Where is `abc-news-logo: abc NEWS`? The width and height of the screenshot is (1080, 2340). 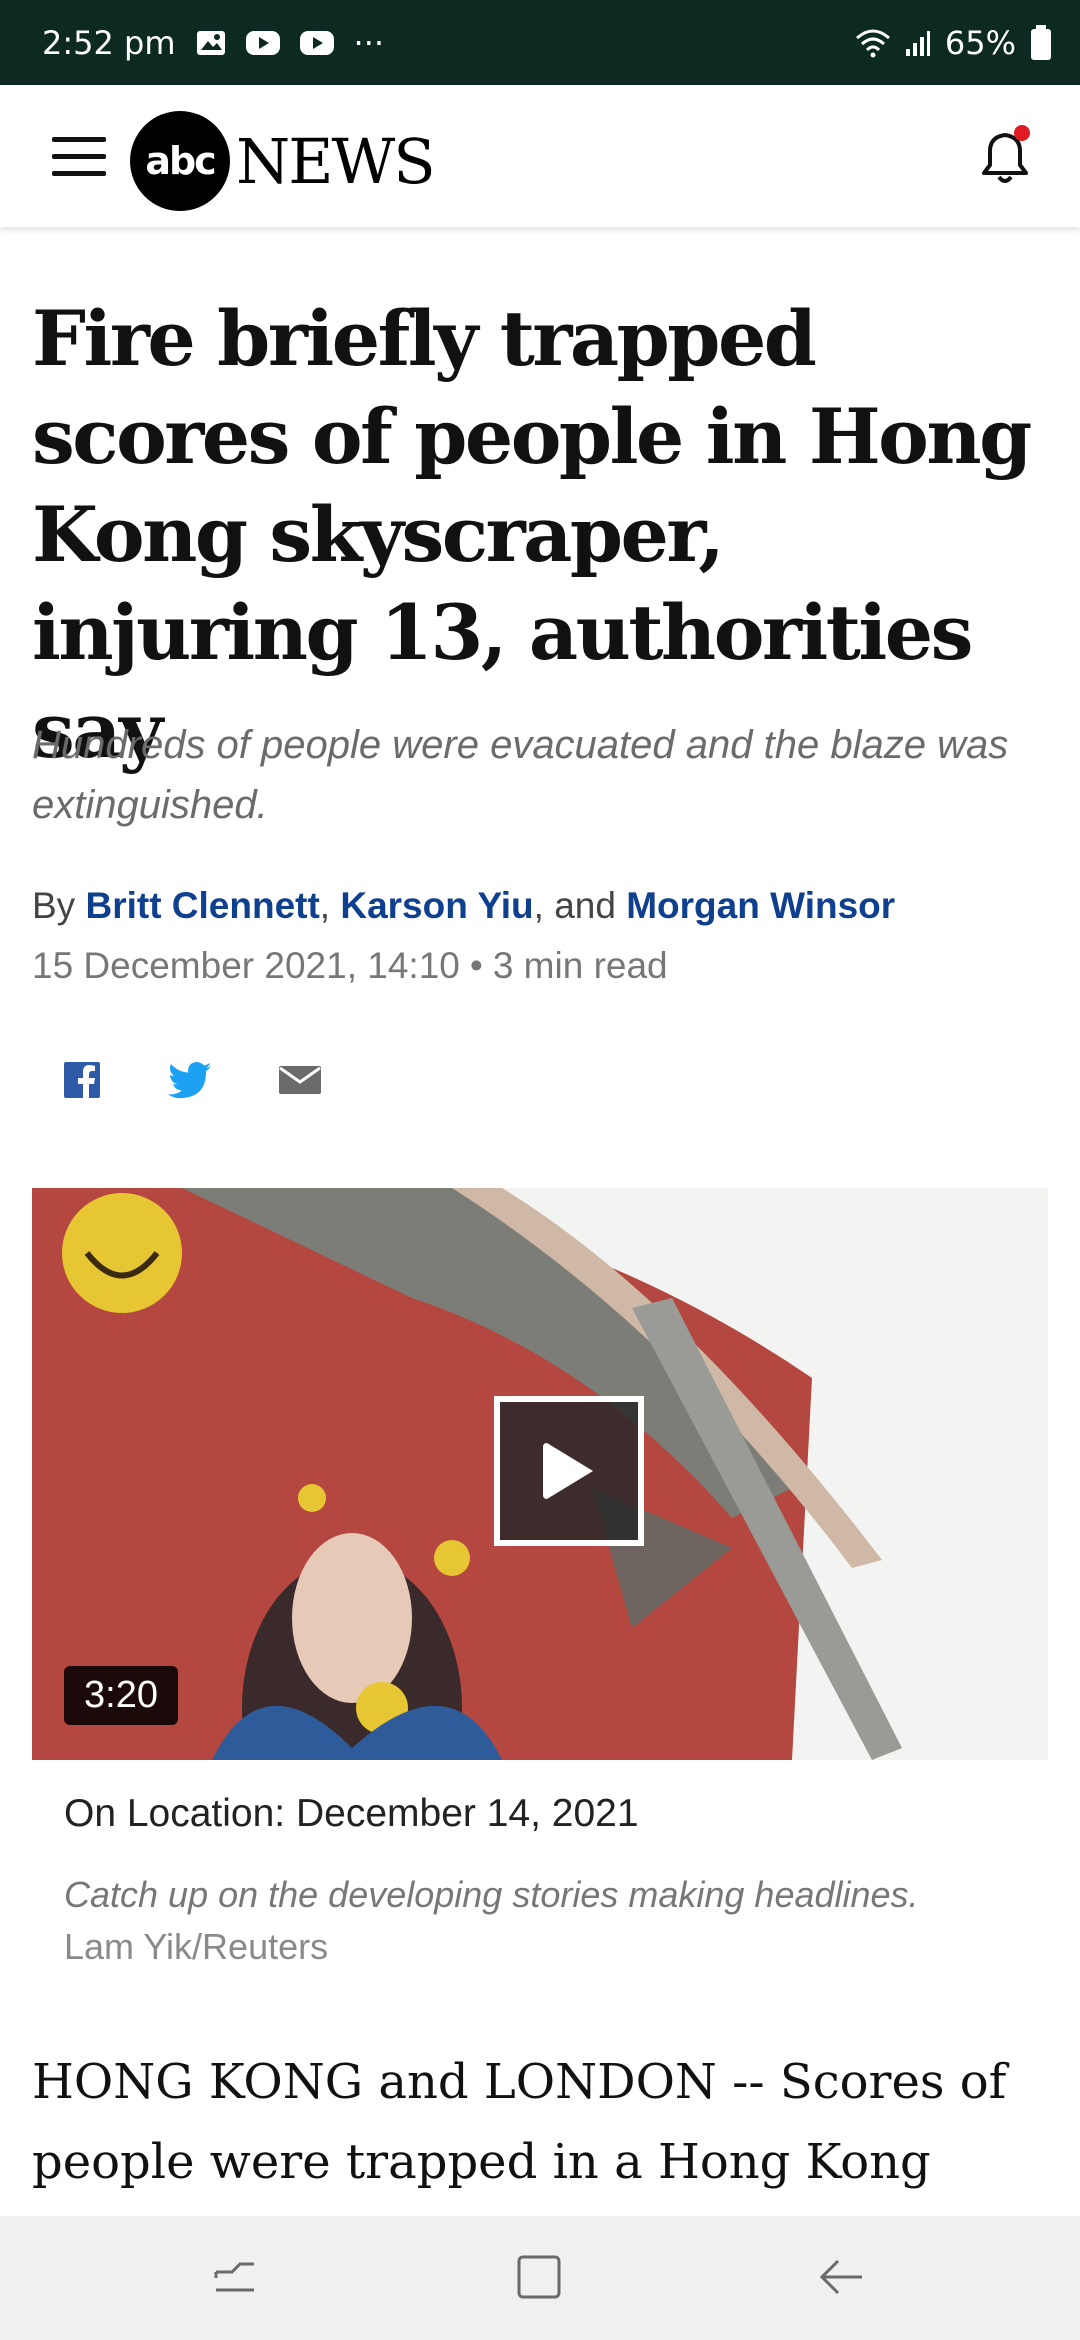
abc-news-logo: abc NEWS is located at coordinates (283, 161).